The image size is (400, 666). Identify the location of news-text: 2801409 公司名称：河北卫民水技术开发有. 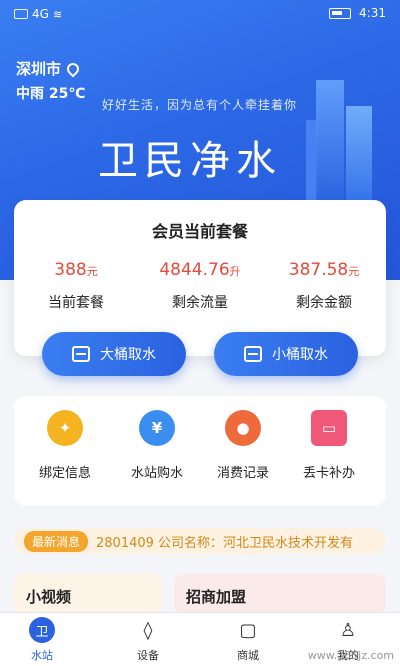
(225, 543).